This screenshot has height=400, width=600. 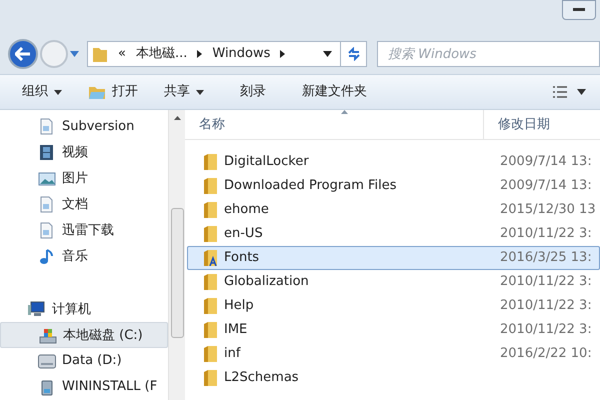 I want to click on sidebar-item: Data (D:), so click(x=84, y=361).